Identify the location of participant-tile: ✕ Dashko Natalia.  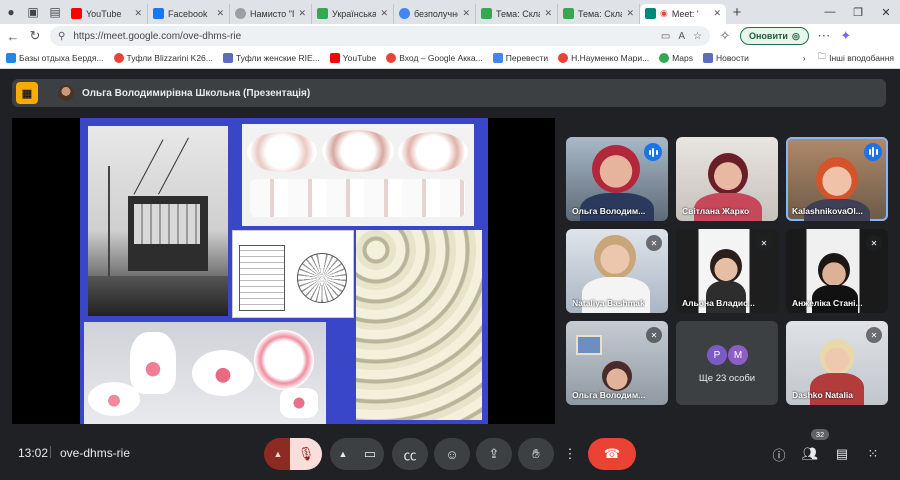
(837, 363).